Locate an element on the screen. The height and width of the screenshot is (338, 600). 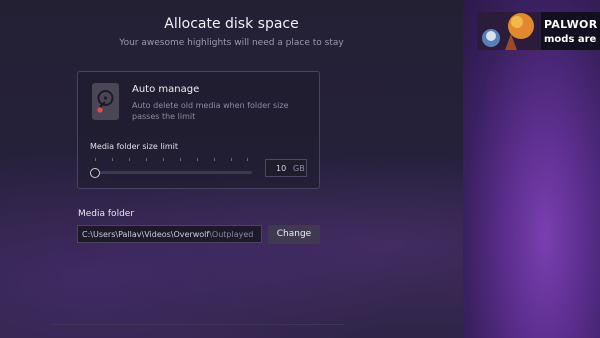
size-limit-slider is located at coordinates (173, 172).